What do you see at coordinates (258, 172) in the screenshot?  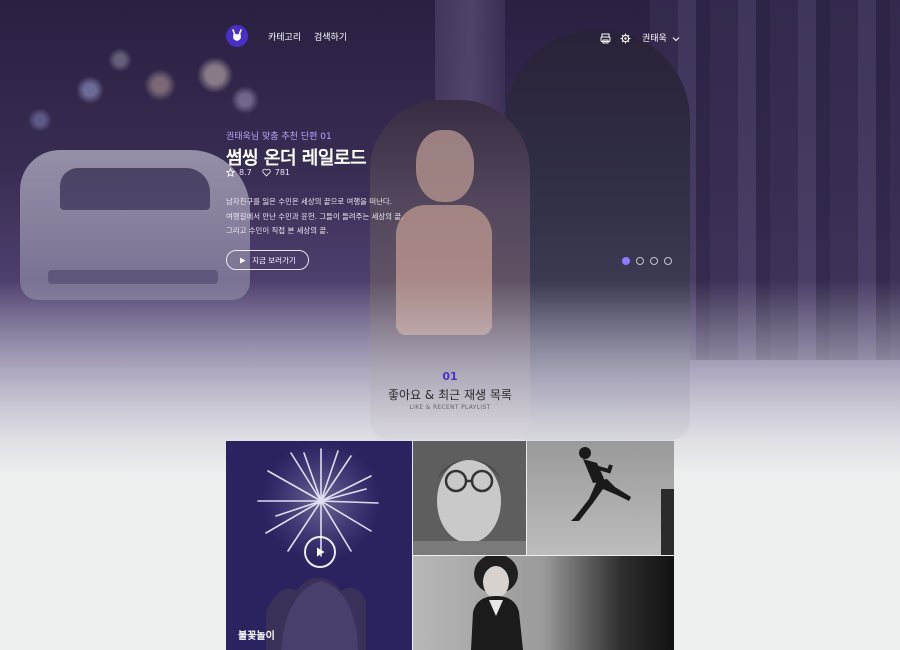 I see `hero-stats: 8.7 781` at bounding box center [258, 172].